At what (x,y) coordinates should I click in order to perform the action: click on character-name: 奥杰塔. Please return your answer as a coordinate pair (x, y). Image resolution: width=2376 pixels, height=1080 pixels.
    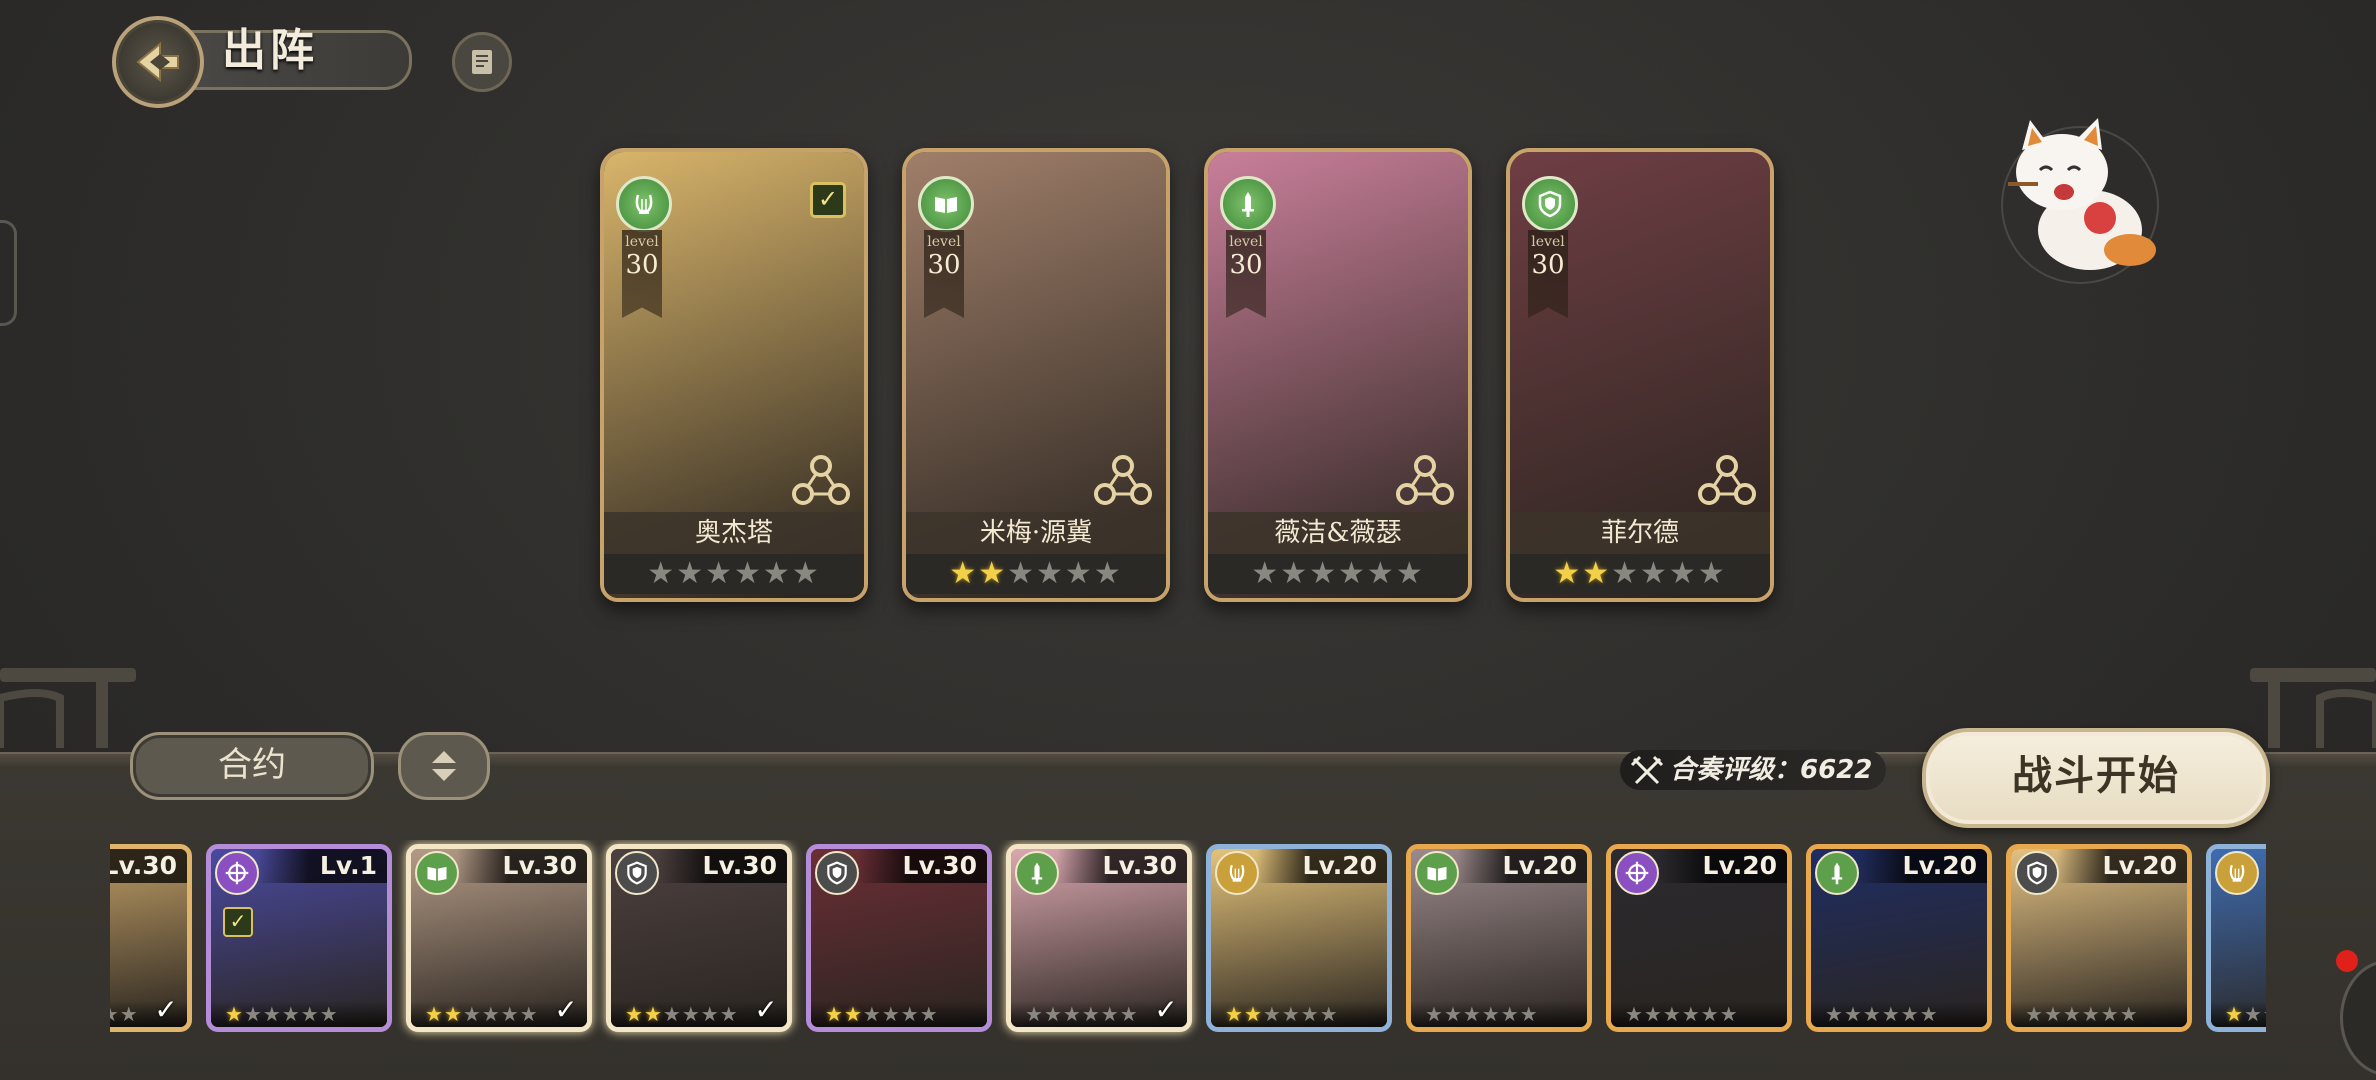
    Looking at the image, I should click on (734, 533).